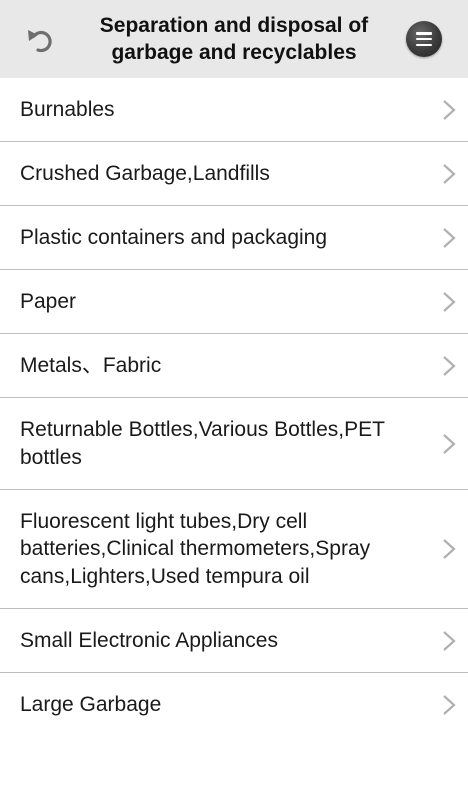  What do you see at coordinates (234, 110) in the screenshot?
I see `list-item-burnables: Burnables` at bounding box center [234, 110].